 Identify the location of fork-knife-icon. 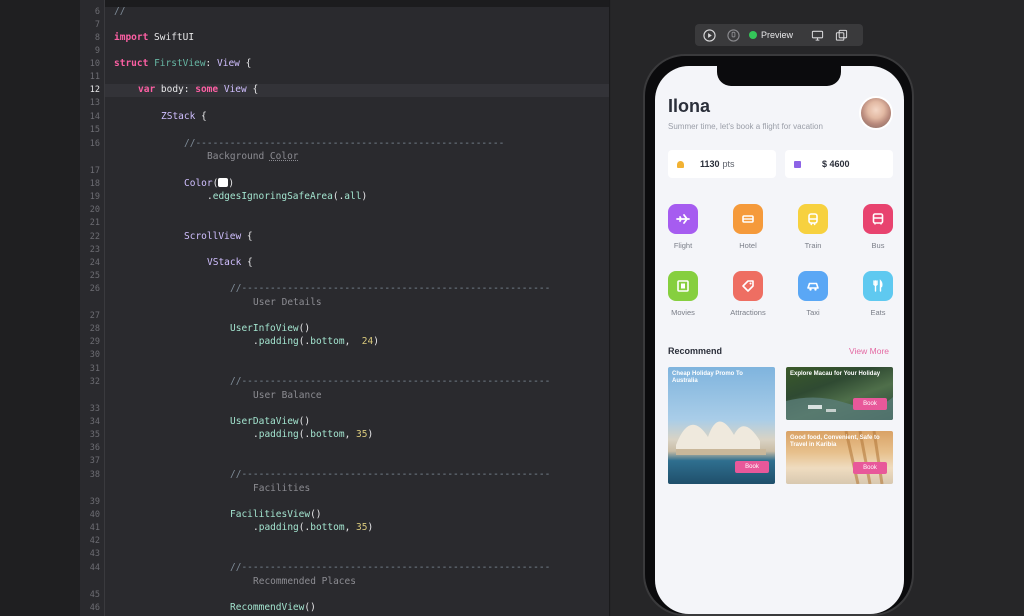
(878, 286).